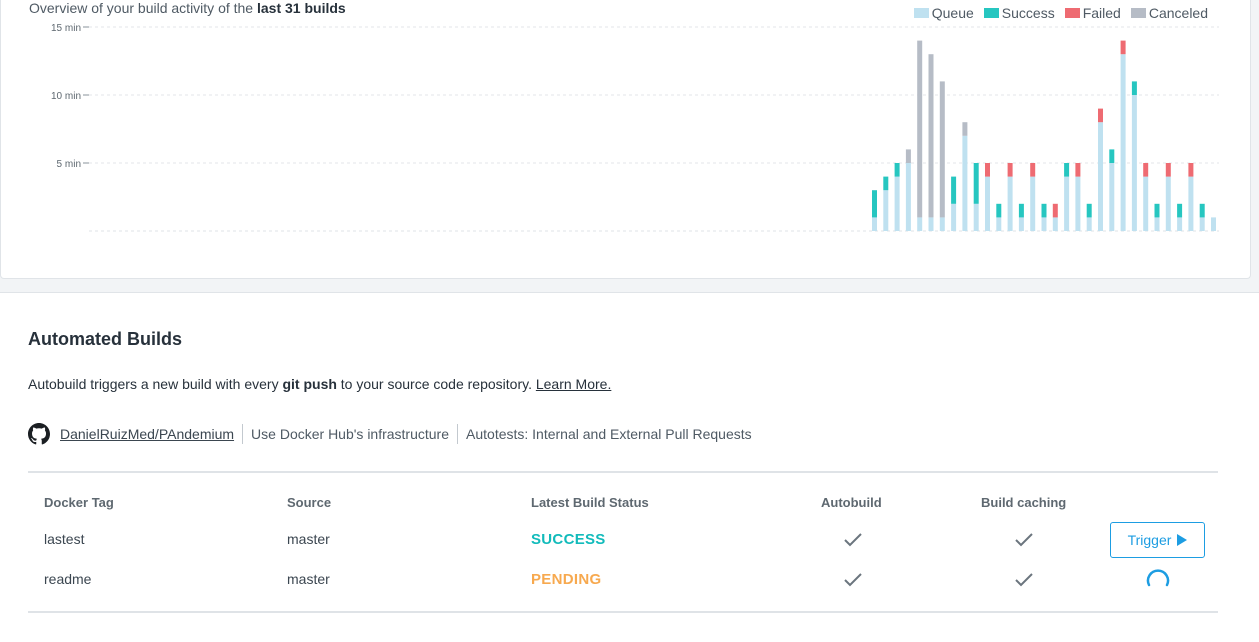 The height and width of the screenshot is (642, 1259). Describe the element at coordinates (69, 164) in the screenshot. I see `y-tick-label: 5 min` at that location.